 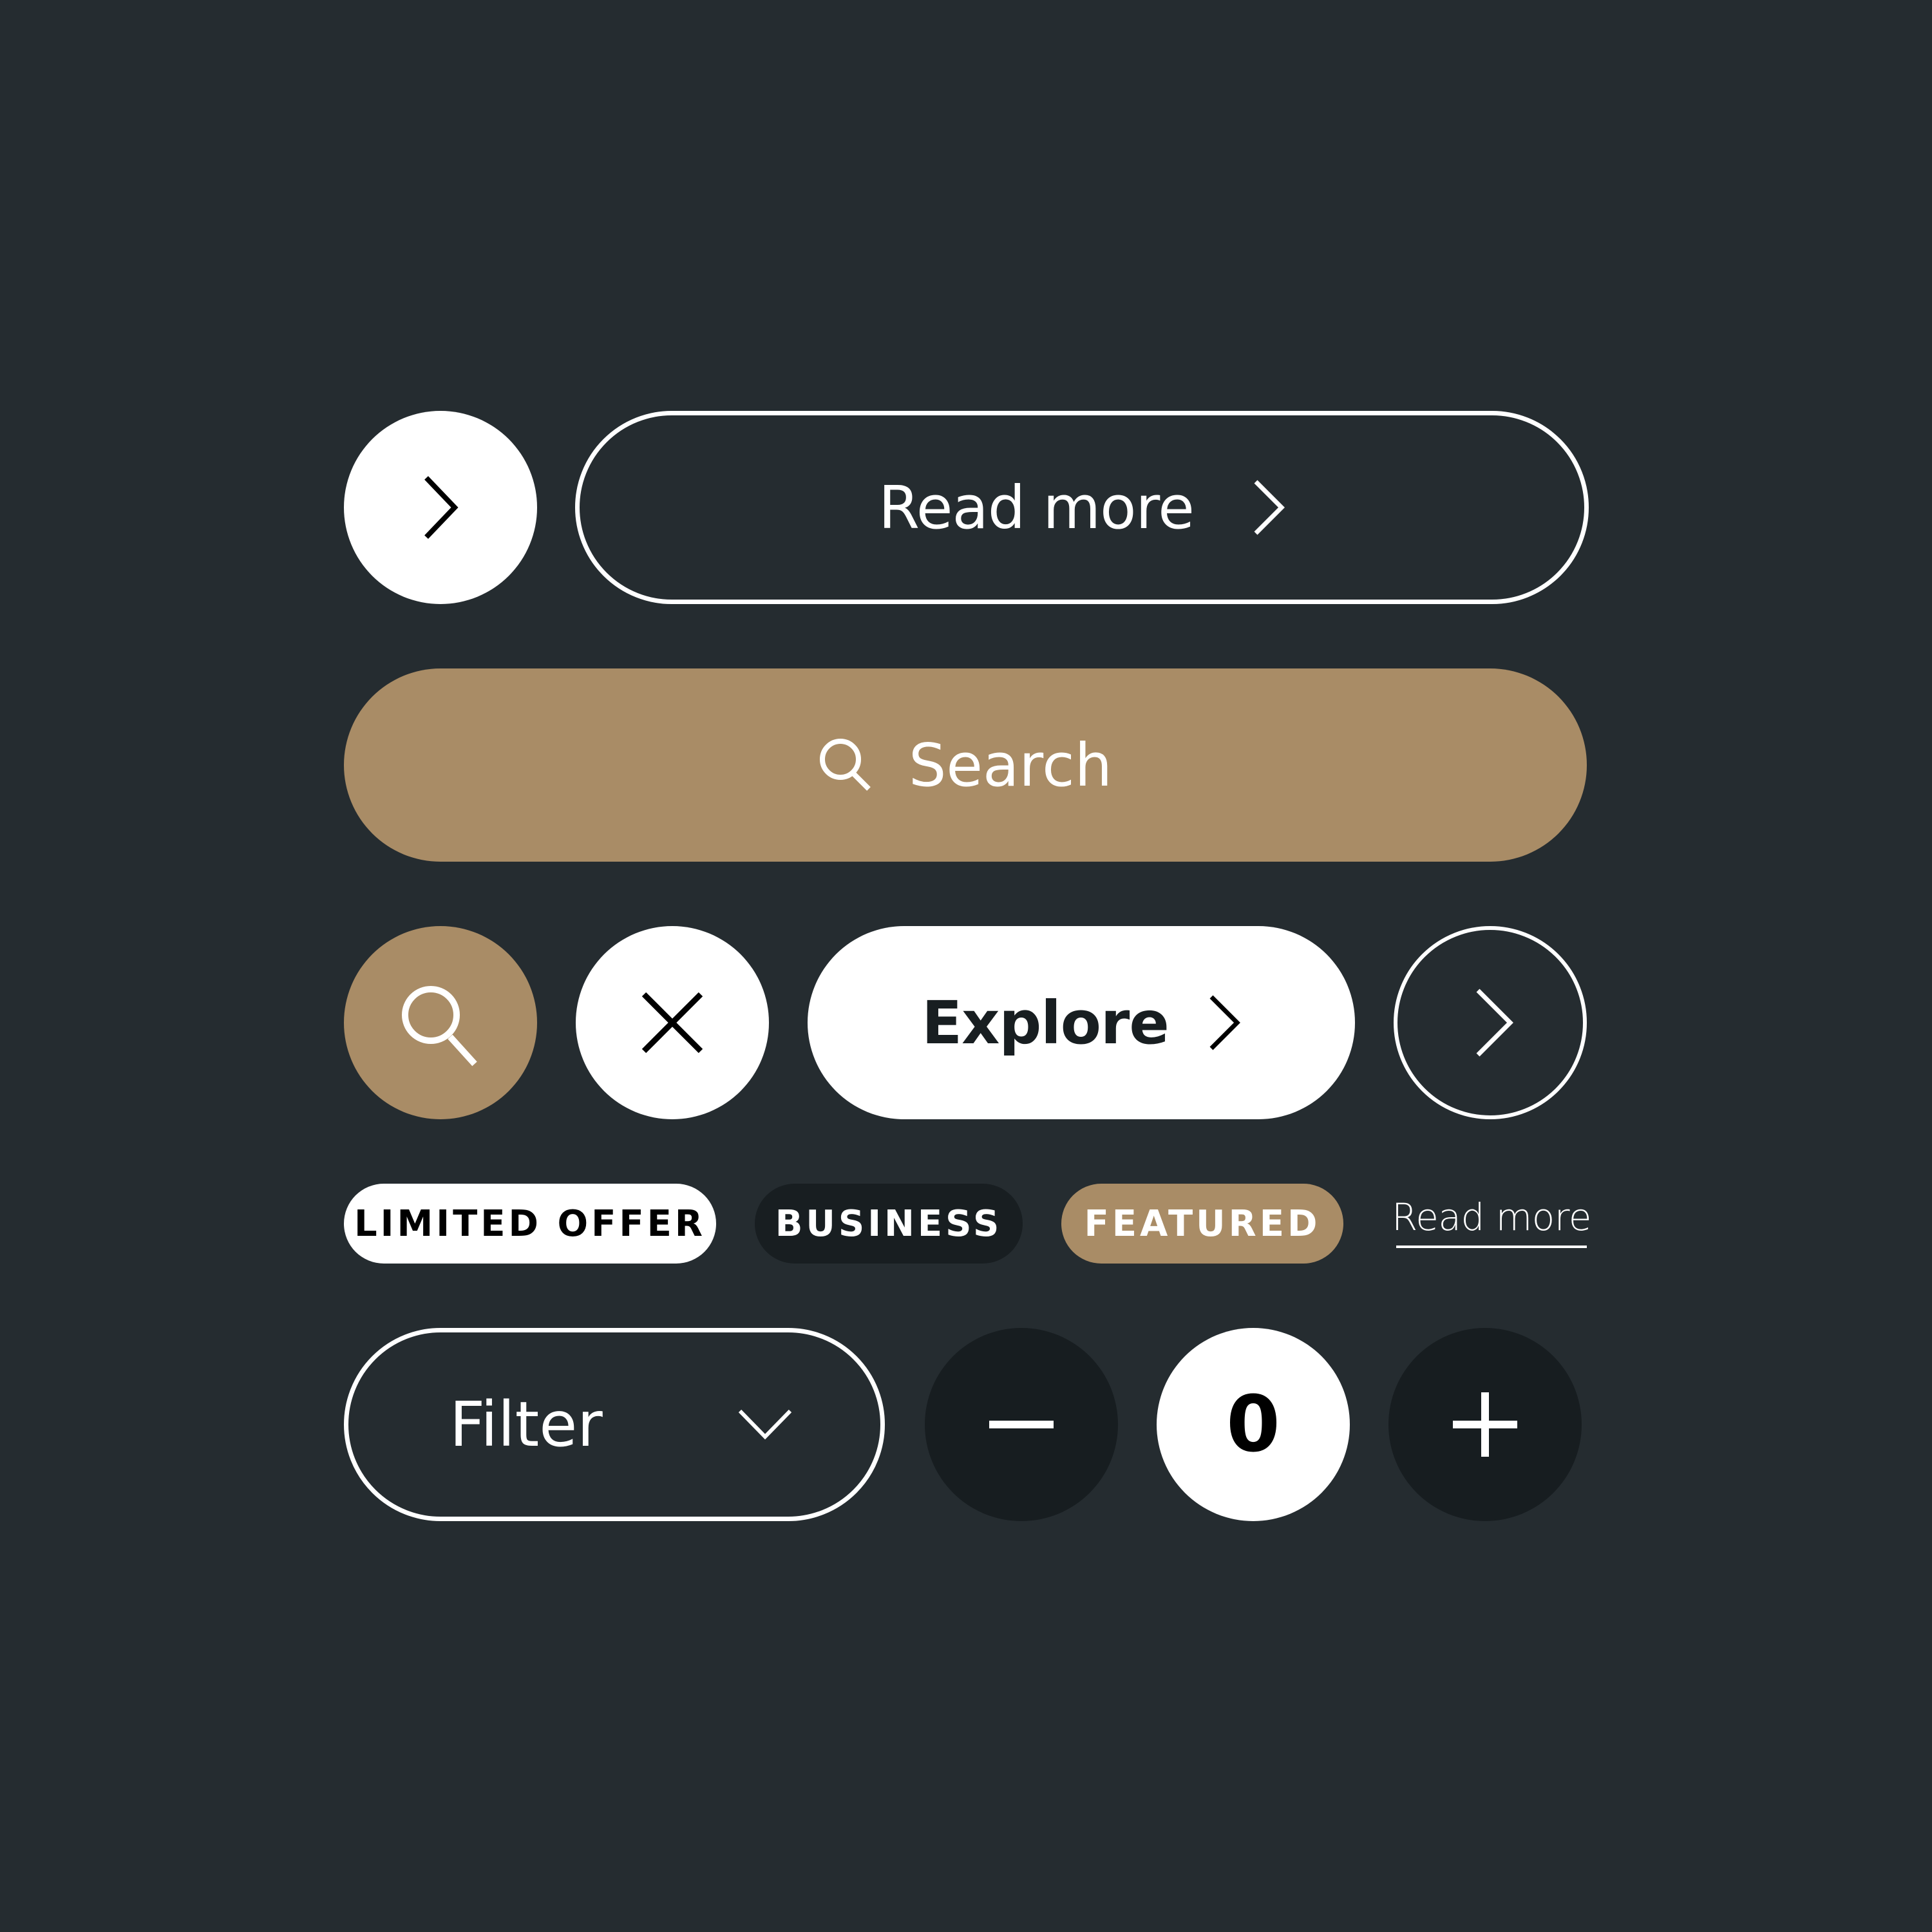 I want to click on increment-button, so click(x=1485, y=1424).